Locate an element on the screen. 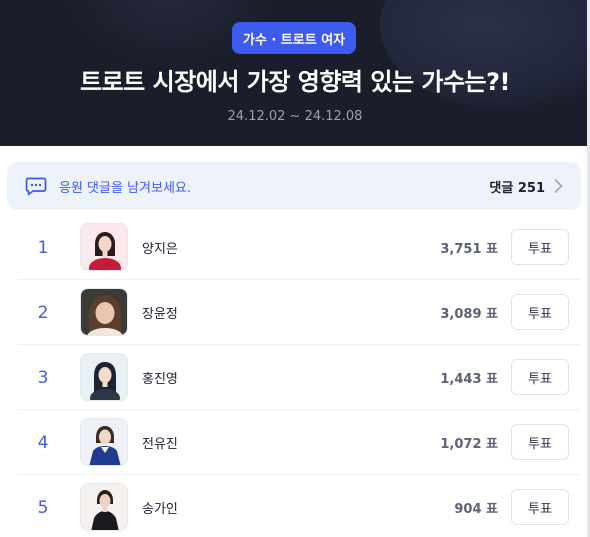  ranking-row: 4 전유진 1,072 표 투표 is located at coordinates (299, 442).